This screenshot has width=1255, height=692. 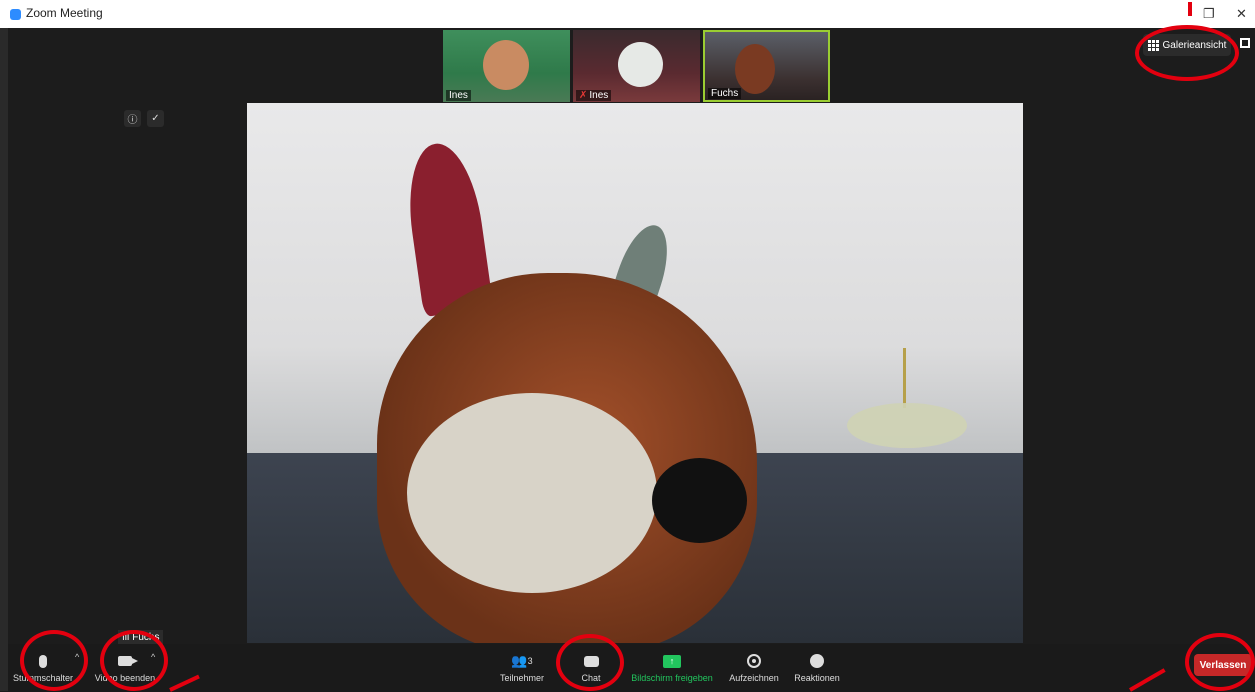 What do you see at coordinates (1223, 665) in the screenshot?
I see `leave-meeting-button: Verlassen` at bounding box center [1223, 665].